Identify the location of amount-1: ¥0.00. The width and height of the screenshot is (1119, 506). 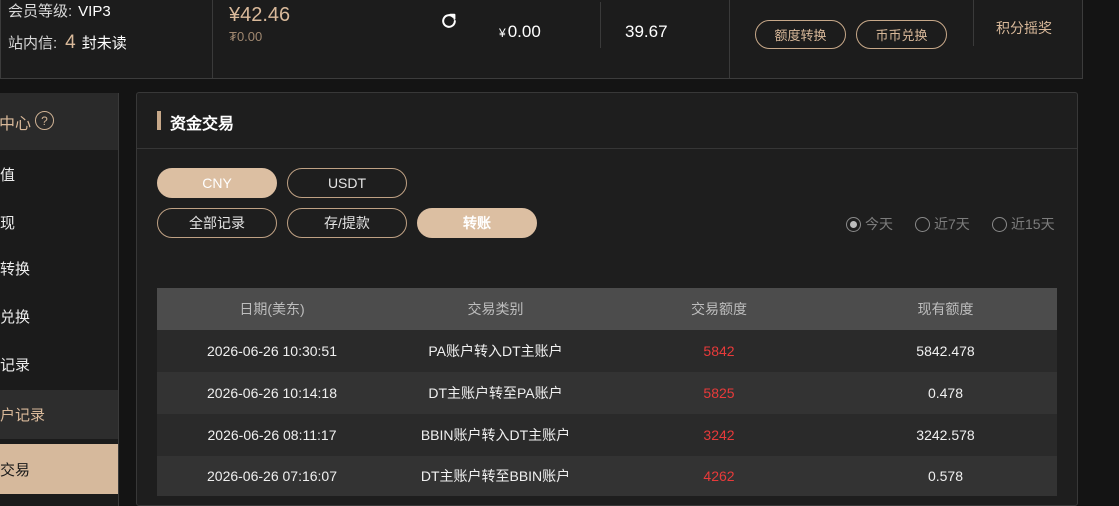
(520, 32).